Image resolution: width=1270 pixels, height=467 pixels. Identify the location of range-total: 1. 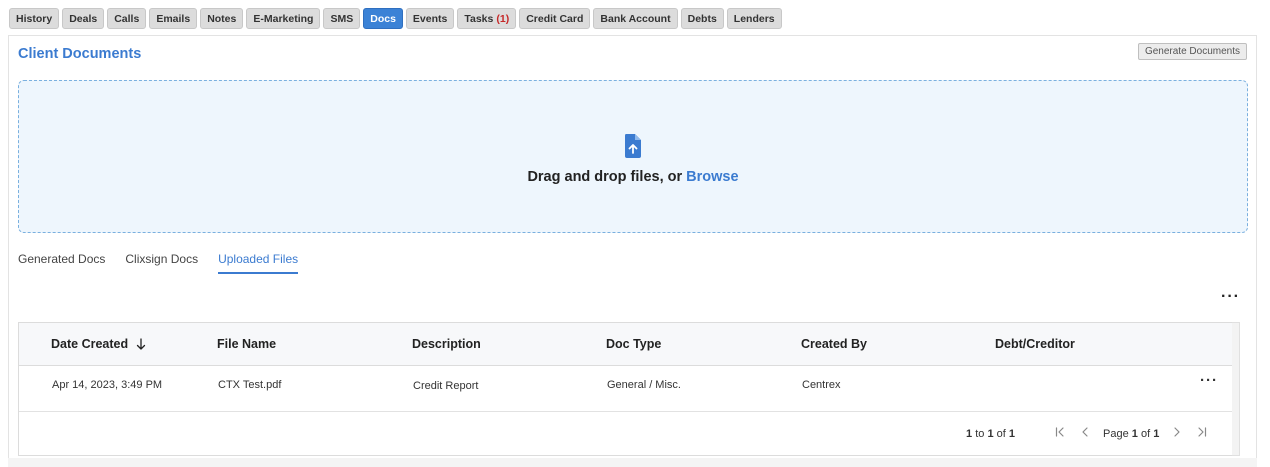
(1011, 434).